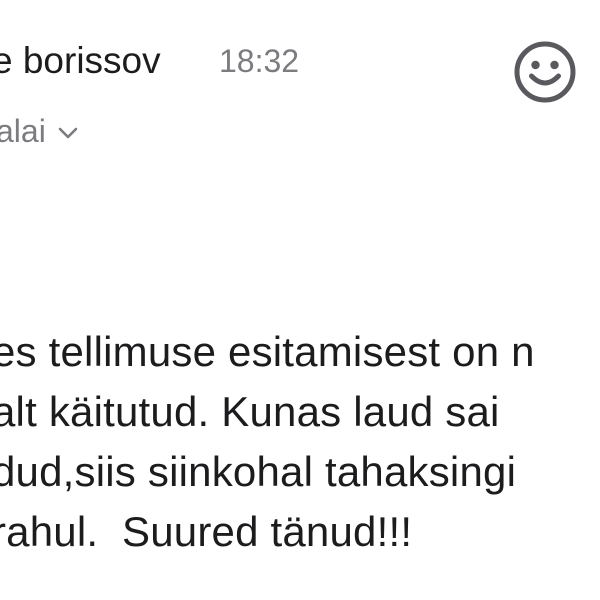 The height and width of the screenshot is (600, 600). I want to click on message-body-line: dud,siis siinkohal tahaksingi, so click(258, 471).